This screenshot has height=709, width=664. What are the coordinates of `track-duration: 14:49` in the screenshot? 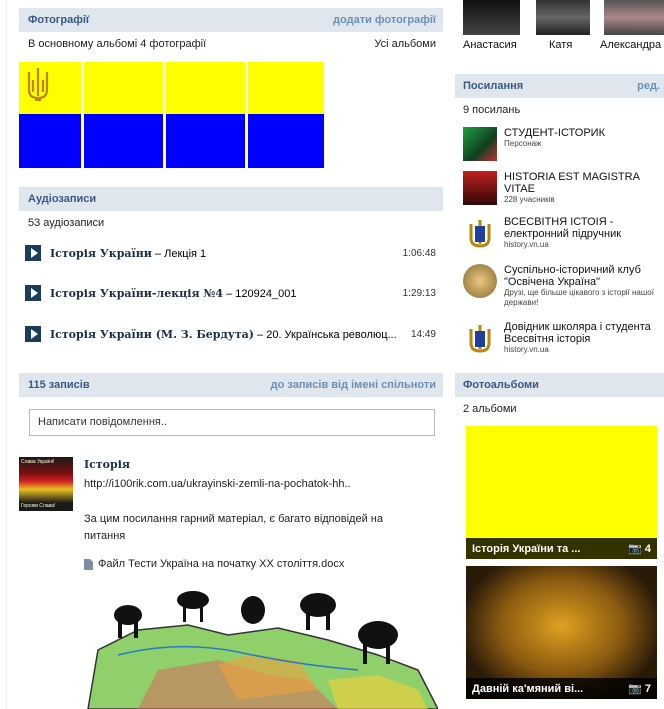 It's located at (423, 334).